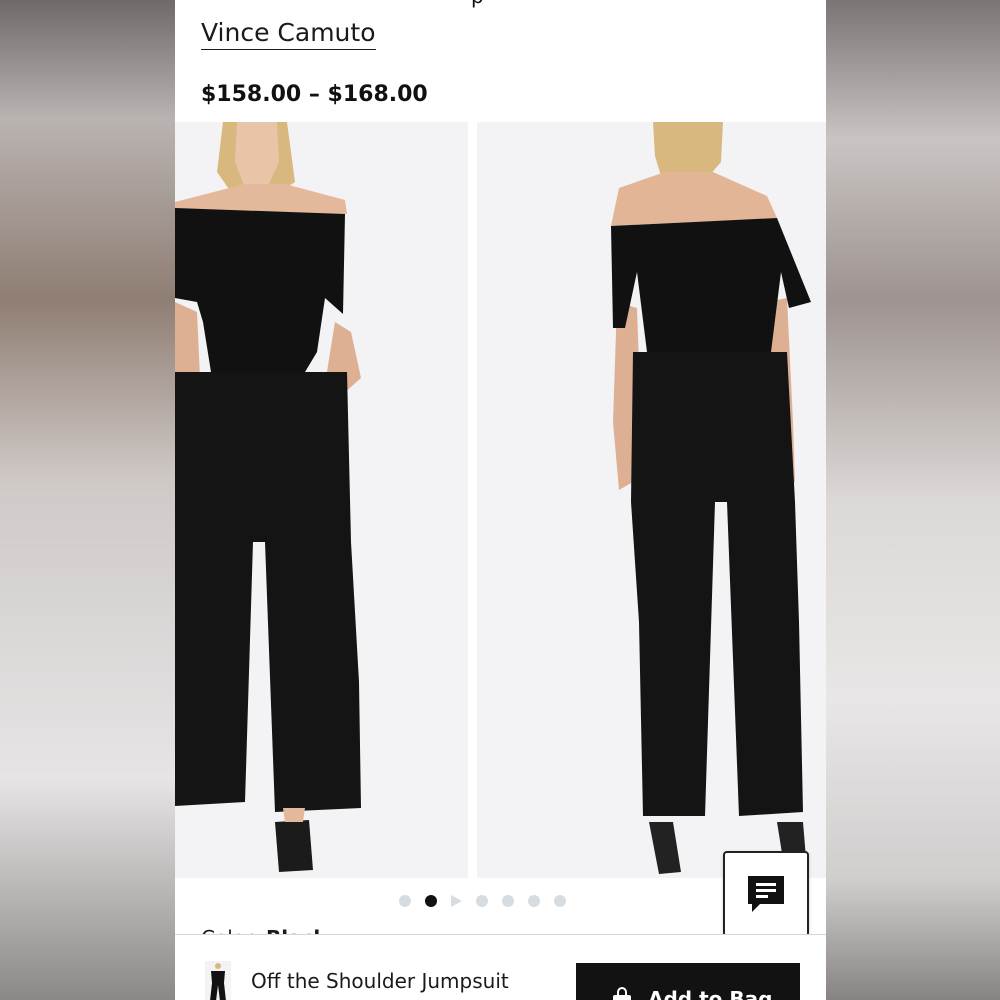  What do you see at coordinates (314, 94) in the screenshot?
I see `price-range: $158.00 – $168.00` at bounding box center [314, 94].